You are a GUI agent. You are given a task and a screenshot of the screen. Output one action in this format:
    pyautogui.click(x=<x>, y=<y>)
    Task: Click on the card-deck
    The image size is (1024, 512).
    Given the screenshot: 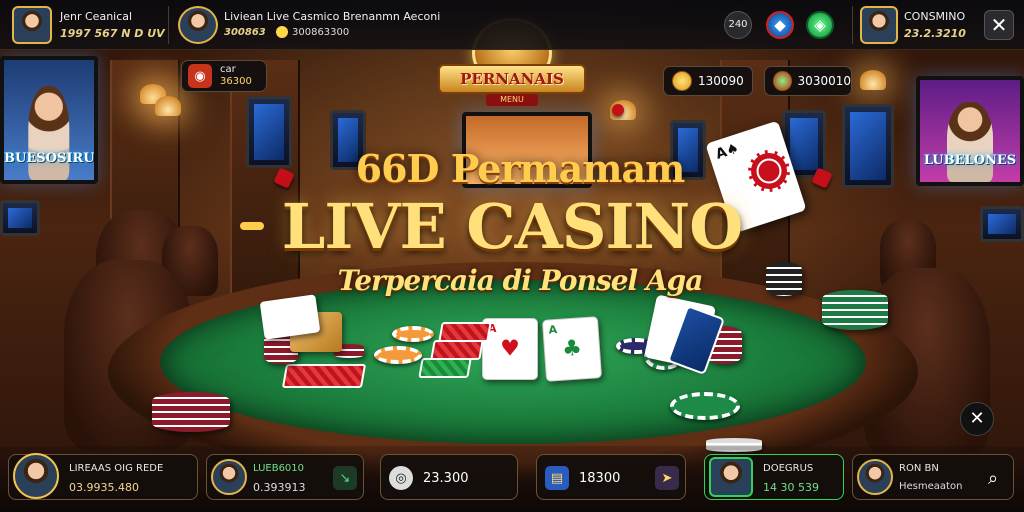 What is the action you would take?
    pyautogui.click(x=290, y=317)
    